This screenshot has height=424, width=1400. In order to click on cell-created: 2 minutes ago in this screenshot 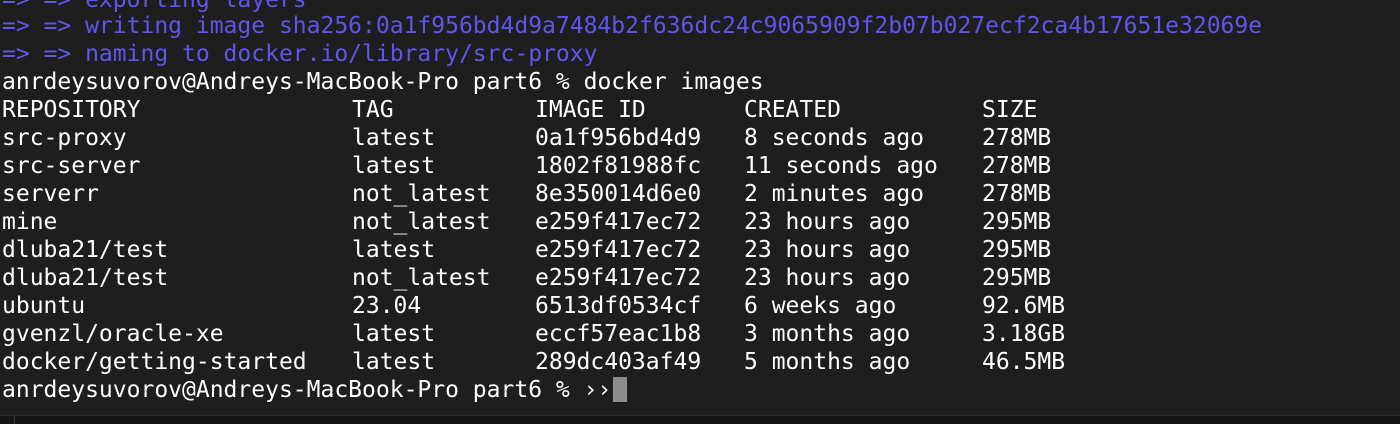, I will do `click(834, 194)`.